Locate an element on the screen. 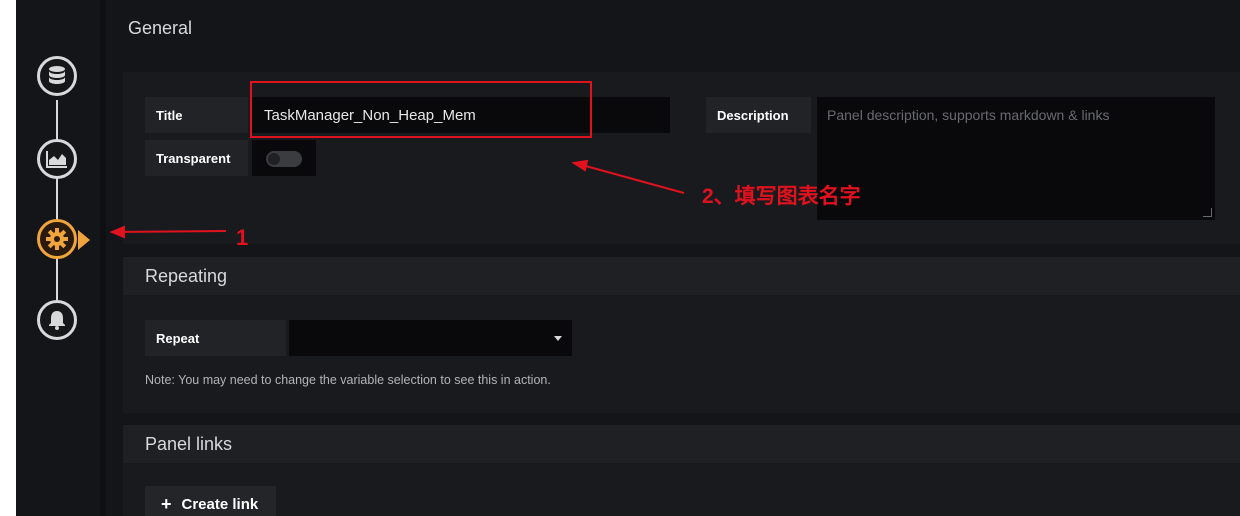  annotation-arrows is located at coordinates (397, 199).